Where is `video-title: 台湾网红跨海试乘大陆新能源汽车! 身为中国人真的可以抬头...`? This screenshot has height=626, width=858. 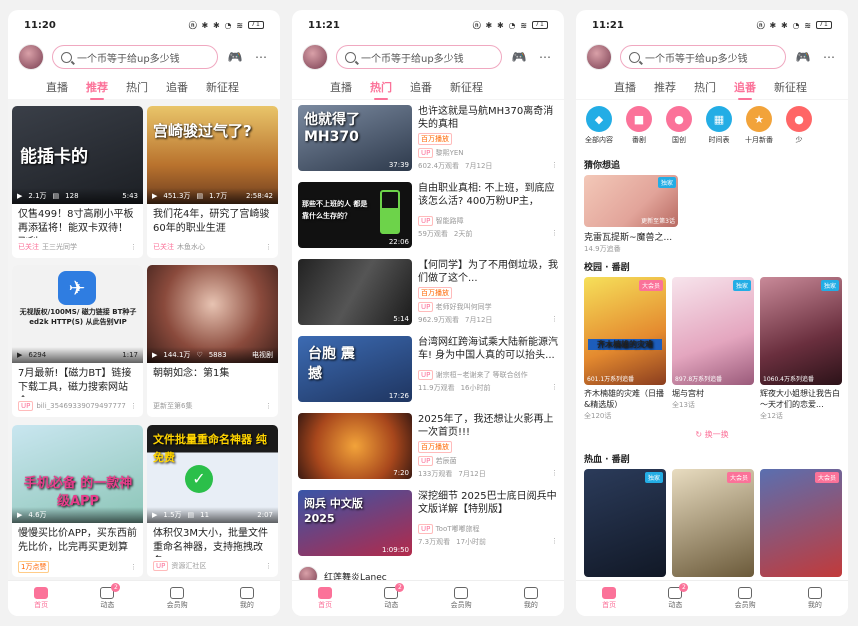 video-title: 台湾网红跨海试乘大陆新能源汽车! 身为中国人真的可以抬头... is located at coordinates (488, 349).